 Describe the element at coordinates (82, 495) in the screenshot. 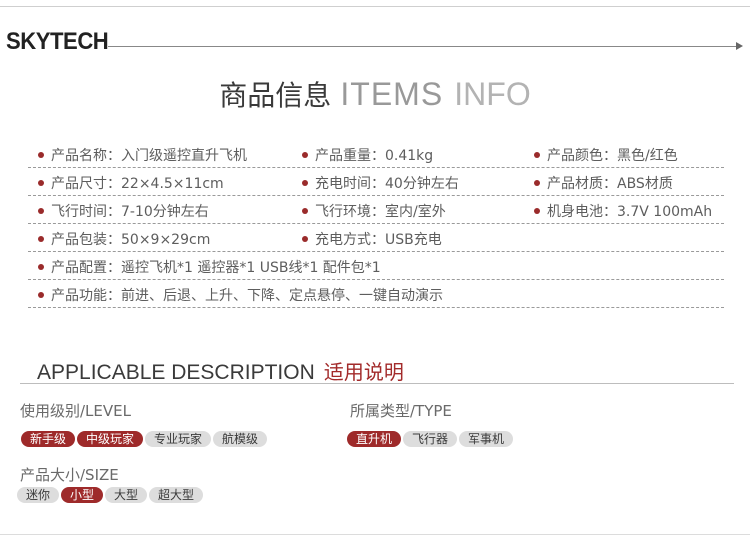

I see `size-tag-small: 小型` at that location.